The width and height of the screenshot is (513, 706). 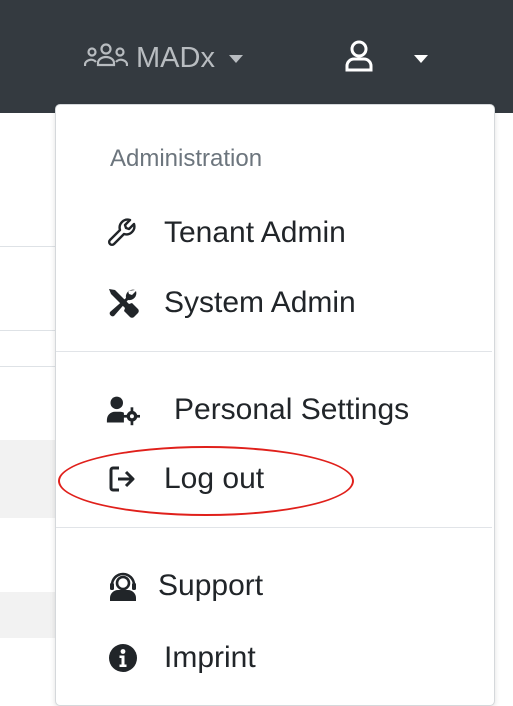 What do you see at coordinates (292, 409) in the screenshot?
I see `menu-item-label: Personal Settings` at bounding box center [292, 409].